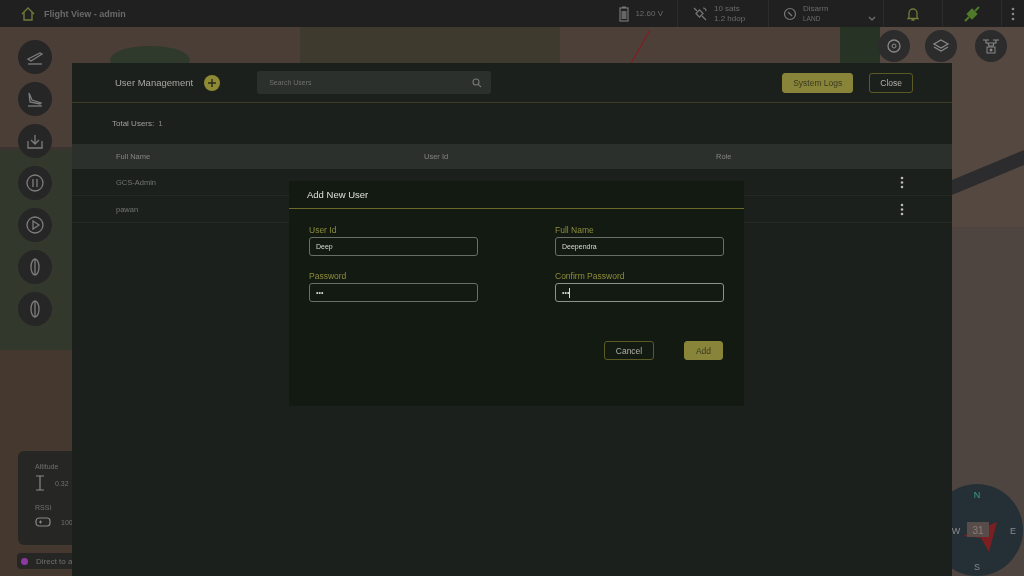 Image resolution: width=1024 pixels, height=576 pixels. I want to click on pause-icon, so click(35, 183).